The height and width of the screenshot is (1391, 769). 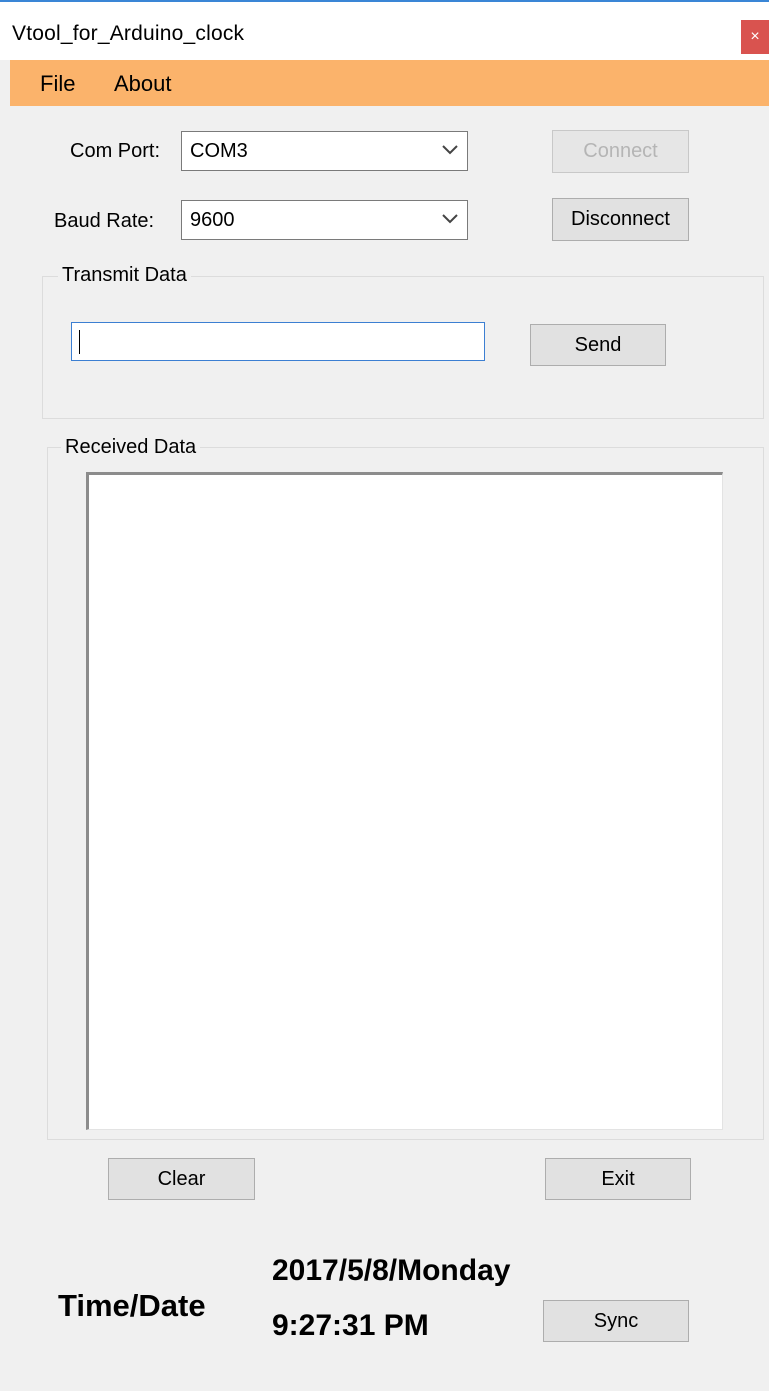 What do you see at coordinates (128, 33) in the screenshot?
I see `window-title: Vtool_for_Arduino_clock` at bounding box center [128, 33].